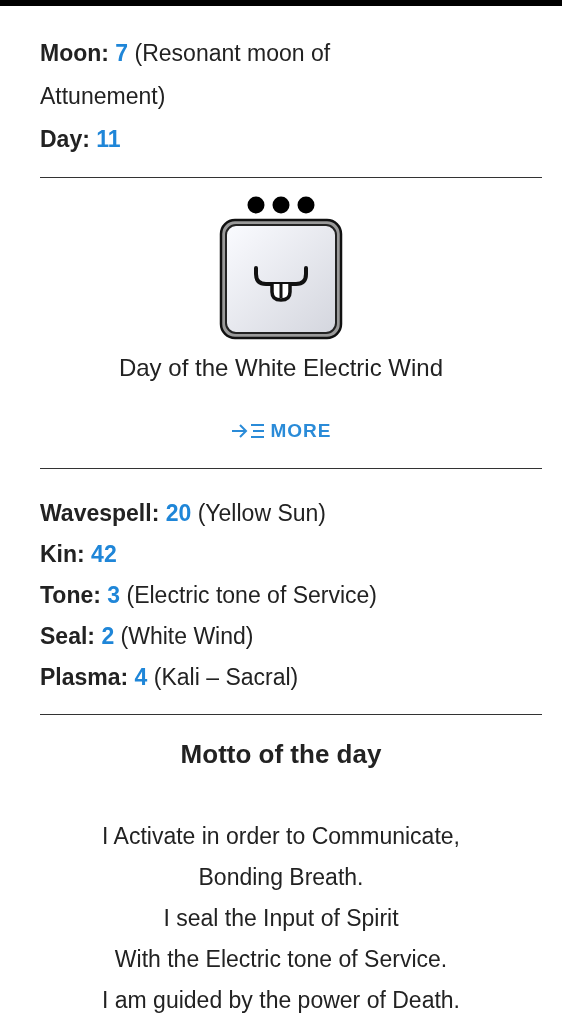  What do you see at coordinates (281, 1000) in the screenshot?
I see `motto-line: I am guided by the power of Death.` at bounding box center [281, 1000].